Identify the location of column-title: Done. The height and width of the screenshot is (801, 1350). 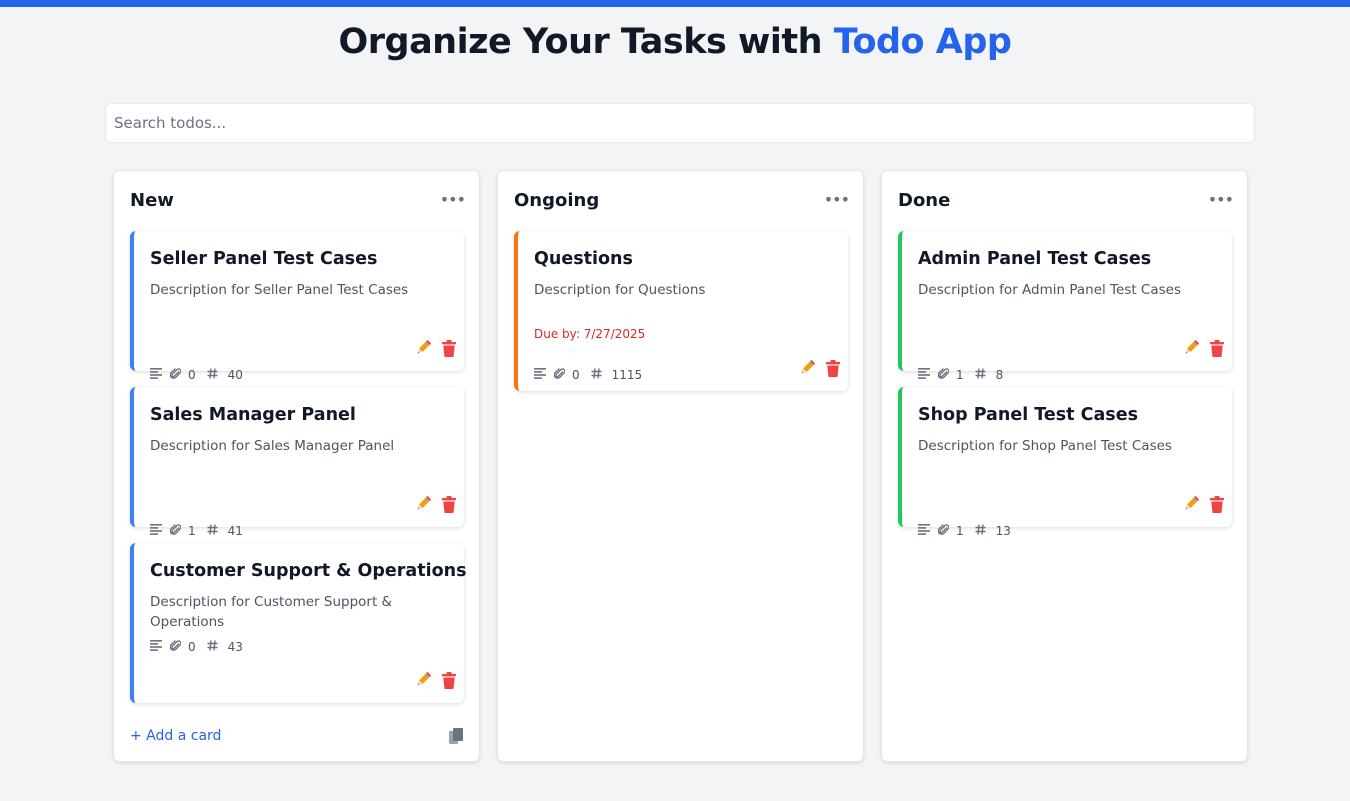
(924, 200).